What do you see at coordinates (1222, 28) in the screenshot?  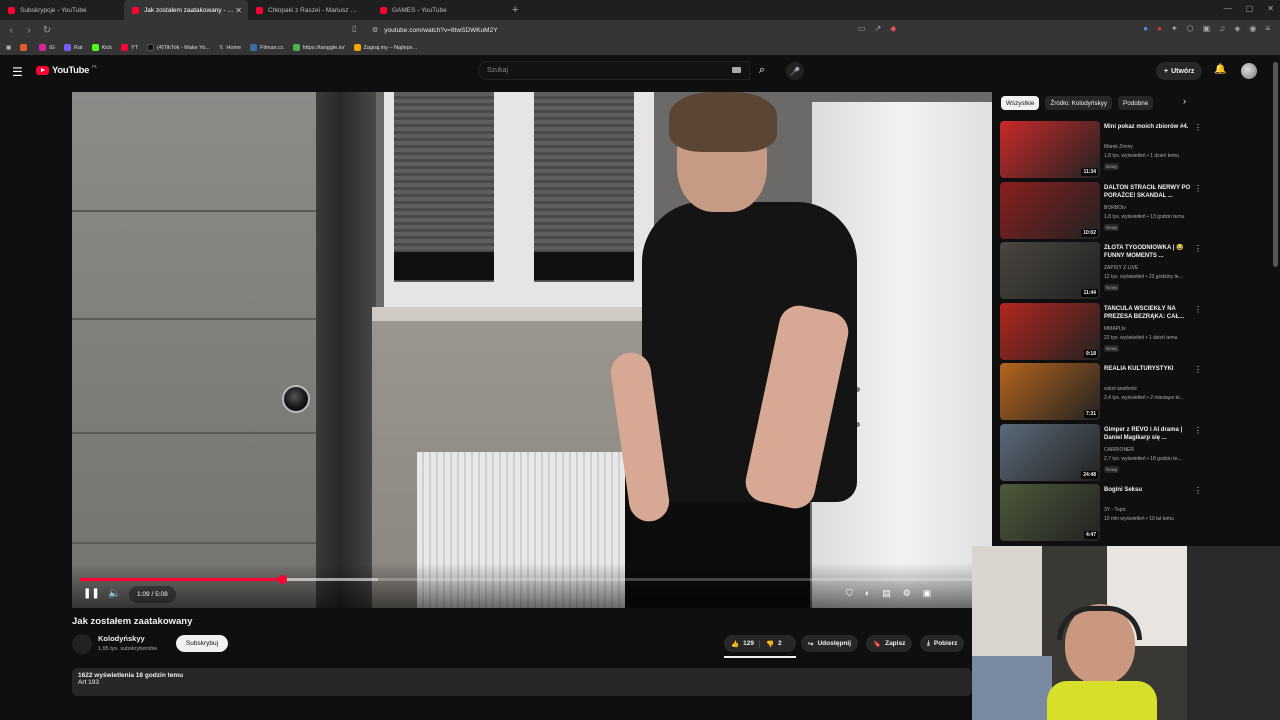 I see `media-icon: ♫` at bounding box center [1222, 28].